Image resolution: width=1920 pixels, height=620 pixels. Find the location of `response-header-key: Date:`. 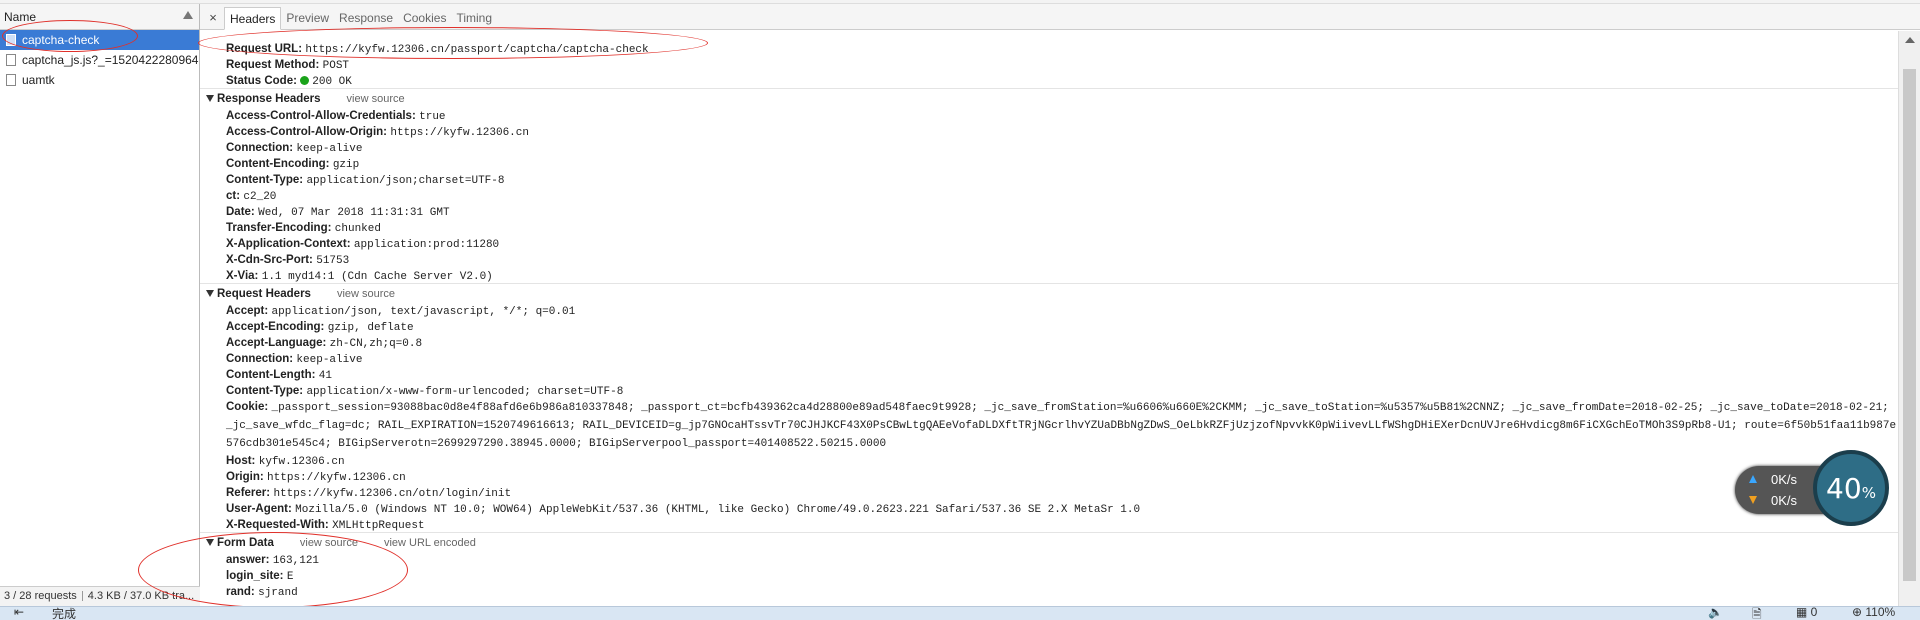

response-header-key: Date: is located at coordinates (240, 212).